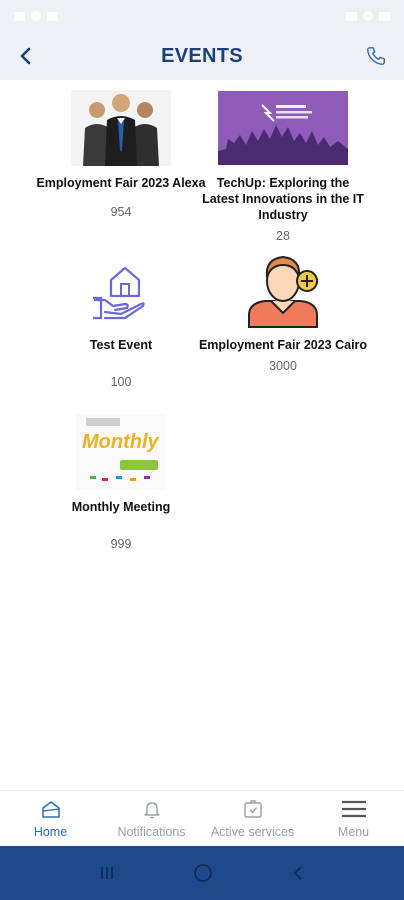 This screenshot has width=404, height=900. I want to click on app-bar: EVENTS, so click(202, 56).